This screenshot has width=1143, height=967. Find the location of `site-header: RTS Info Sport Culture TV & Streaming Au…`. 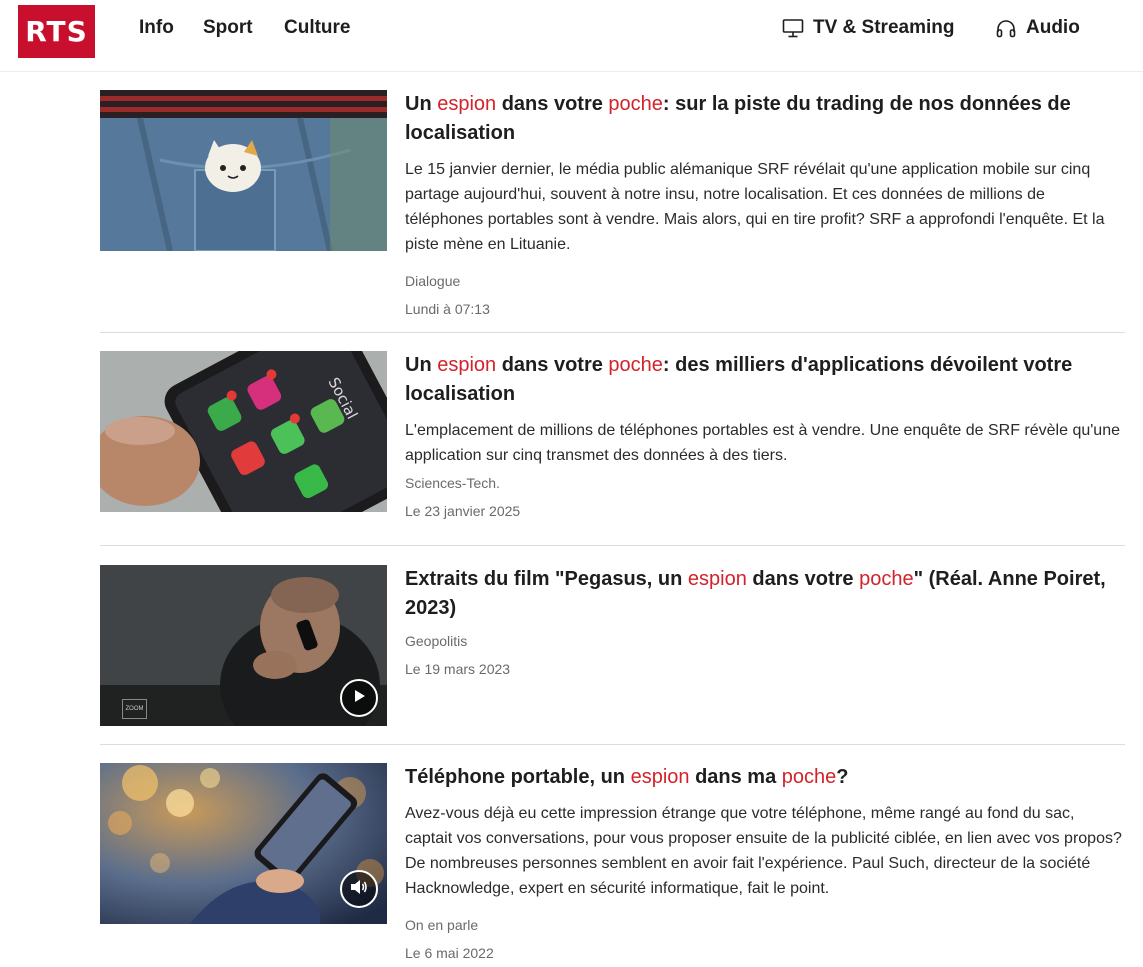

site-header: RTS Info Sport Culture TV & Streaming Au… is located at coordinates (571, 36).